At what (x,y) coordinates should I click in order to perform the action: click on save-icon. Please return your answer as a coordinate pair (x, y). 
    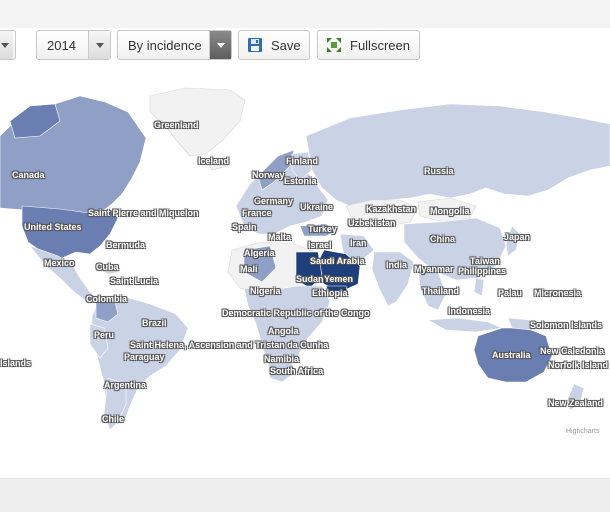
    Looking at the image, I should click on (255, 45).